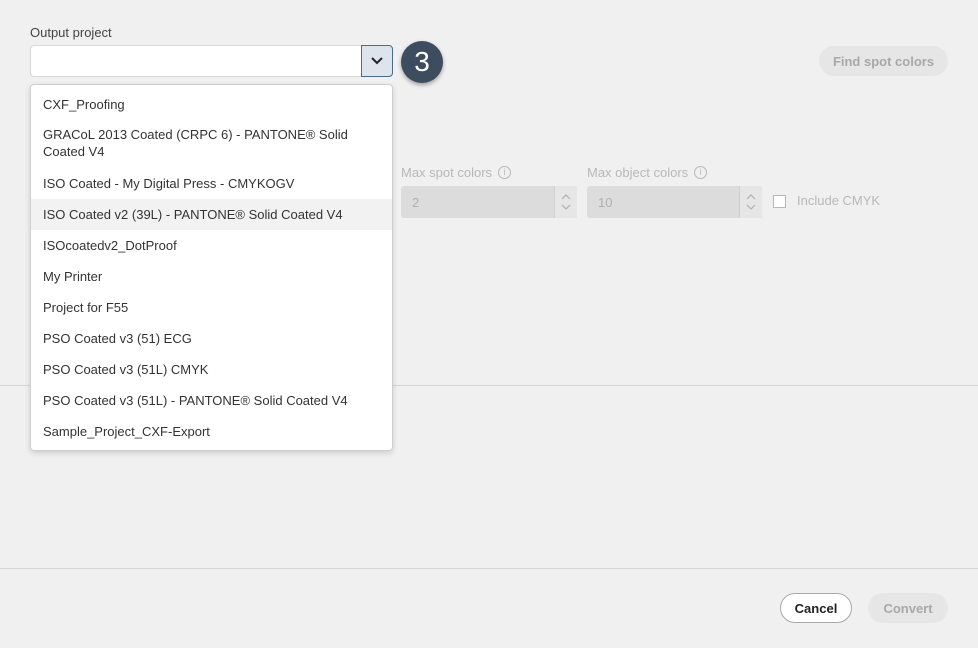 This screenshot has width=978, height=648. Describe the element at coordinates (908, 608) in the screenshot. I see `convert-button: Convert` at that location.